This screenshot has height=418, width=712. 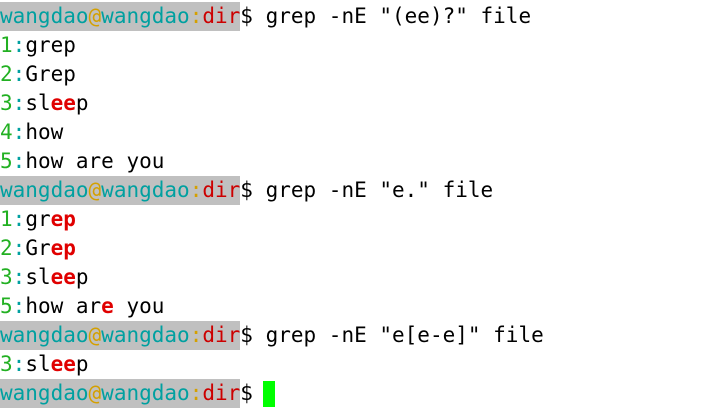 I want to click on active-prompt-line: wangdao@wangdao:dir $, so click(x=356, y=393).